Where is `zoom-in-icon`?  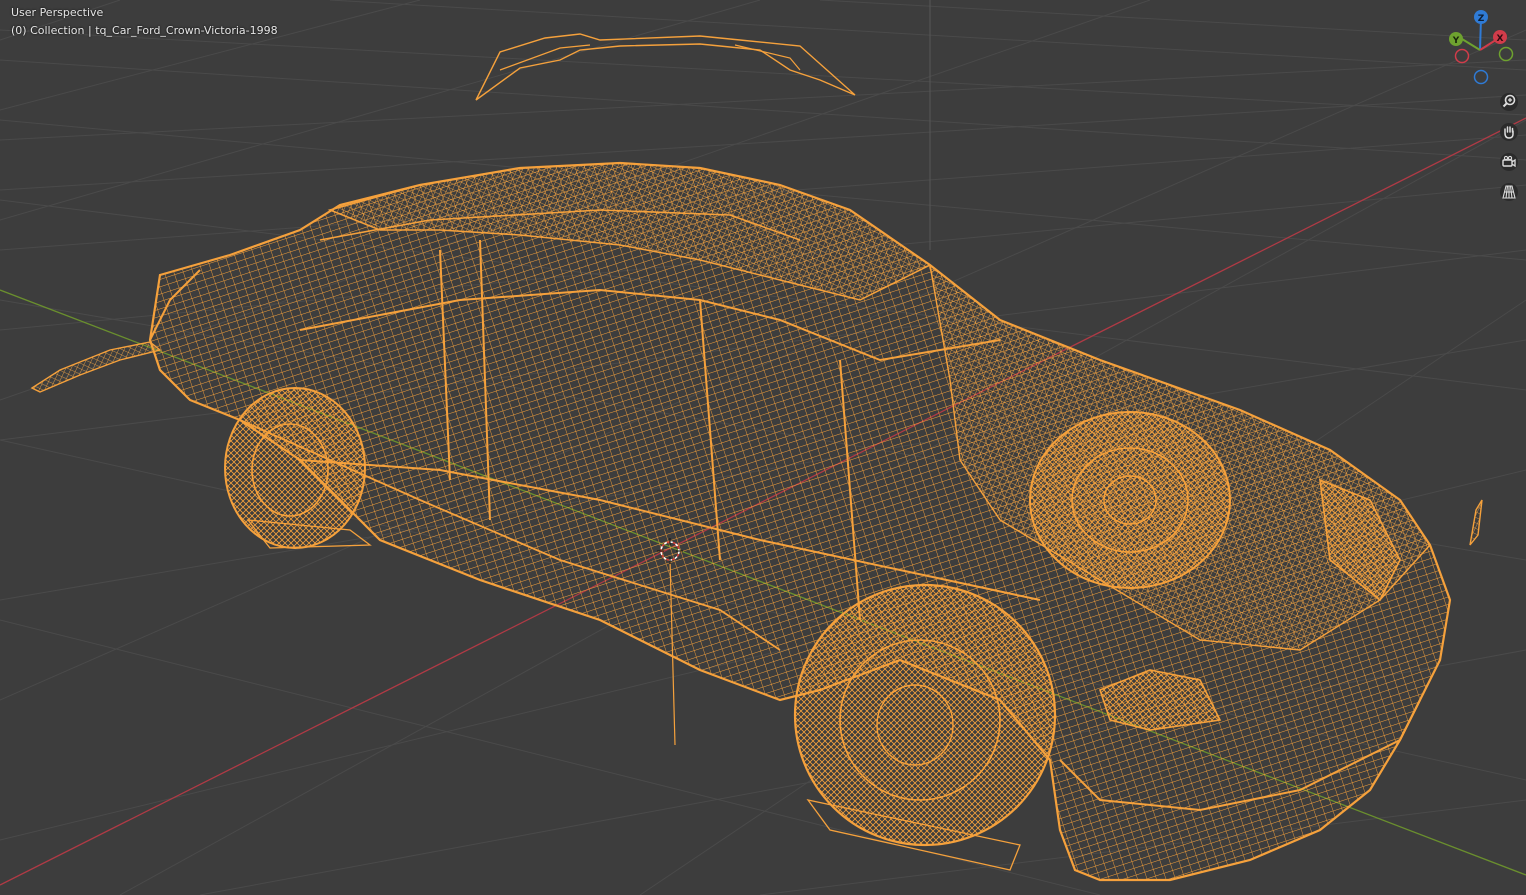
zoom-in-icon is located at coordinates (1509, 102).